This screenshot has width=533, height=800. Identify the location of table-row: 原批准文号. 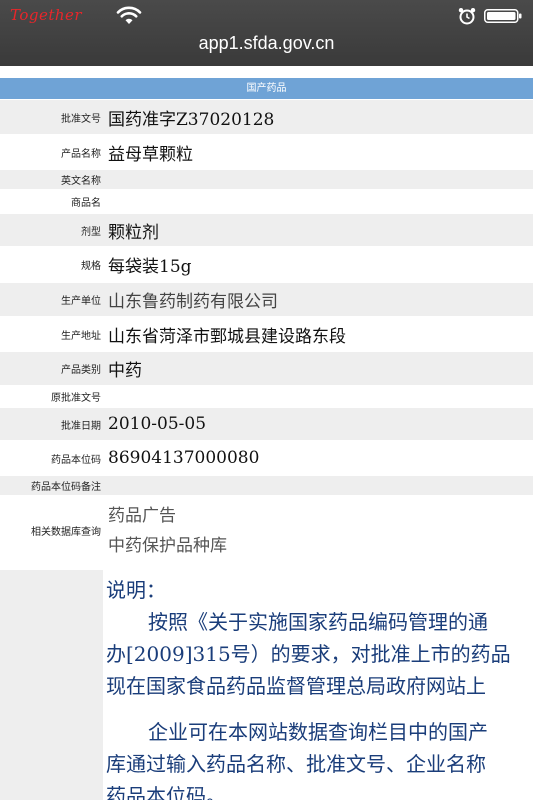
(266, 396).